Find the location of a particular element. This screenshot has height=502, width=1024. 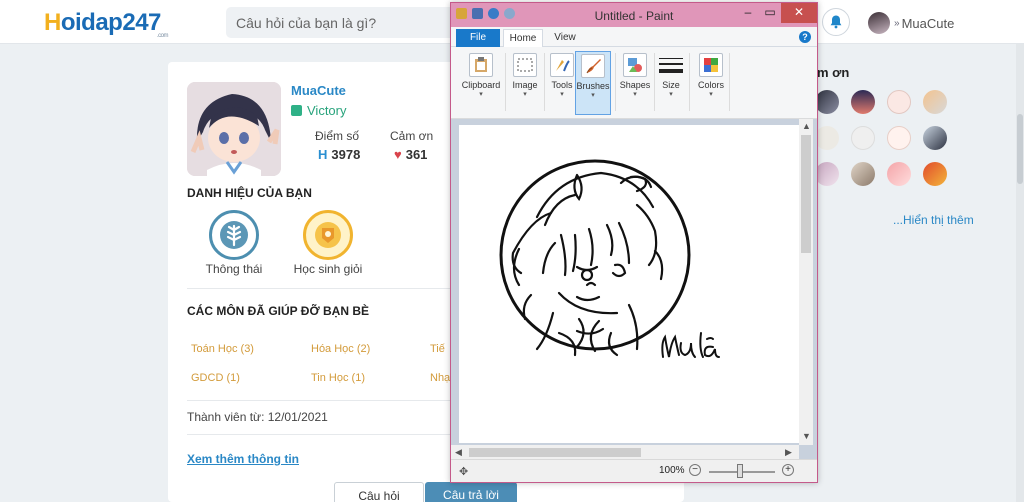

thanks-panel-title: m ơn is located at coordinates (833, 72).